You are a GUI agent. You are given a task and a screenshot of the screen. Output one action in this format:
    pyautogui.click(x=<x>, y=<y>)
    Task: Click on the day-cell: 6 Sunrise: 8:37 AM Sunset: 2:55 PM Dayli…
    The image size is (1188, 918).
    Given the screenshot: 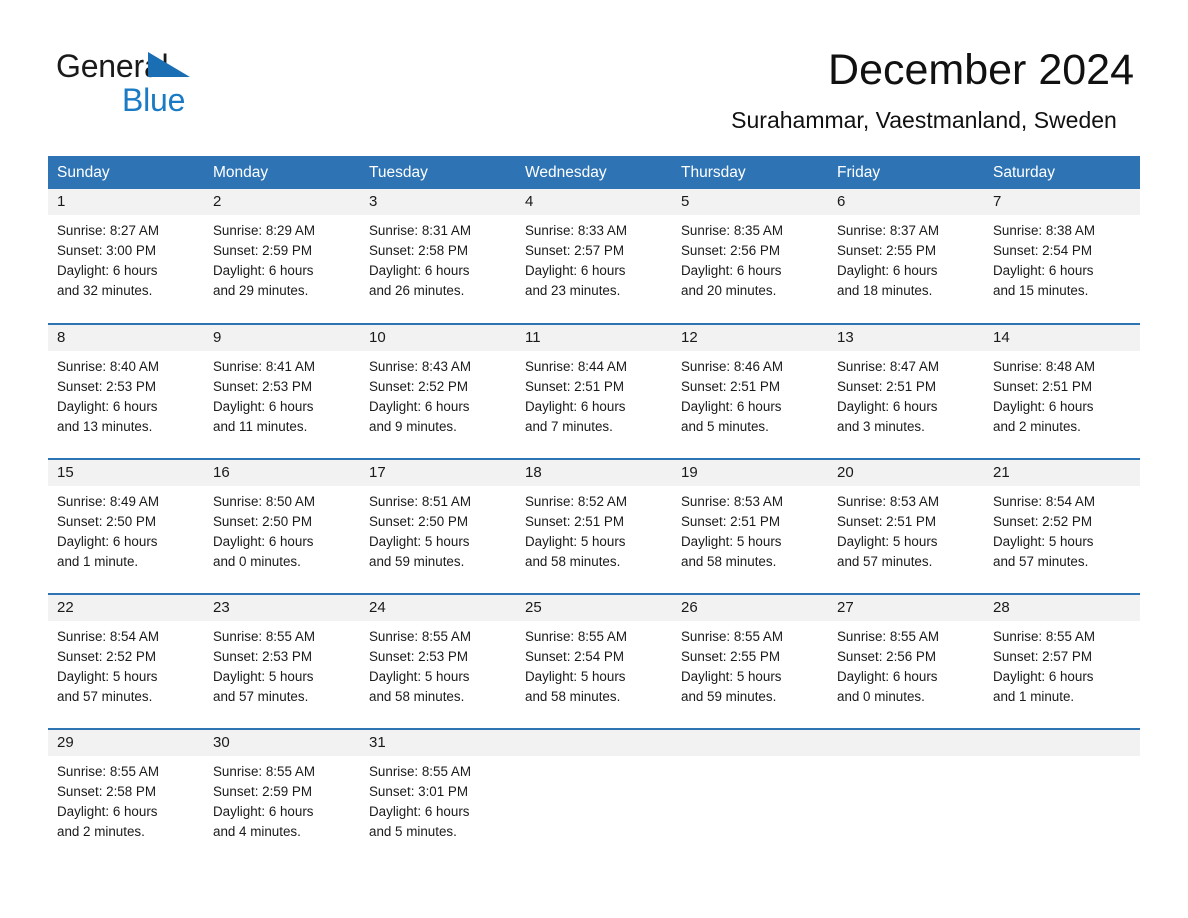 What is the action you would take?
    pyautogui.click(x=906, y=256)
    